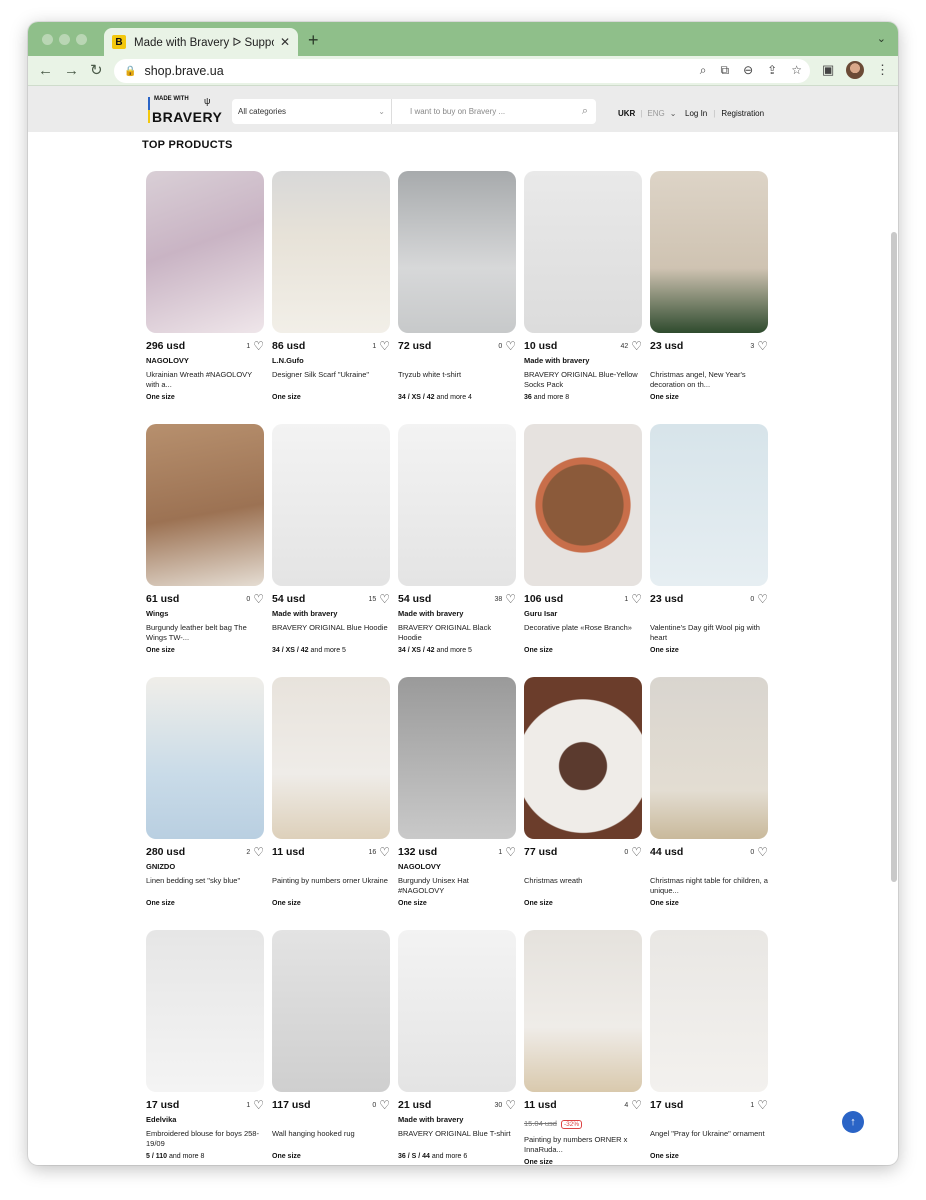 The height and width of the screenshot is (1200, 926). What do you see at coordinates (709, 505) in the screenshot?
I see `pig-photo` at bounding box center [709, 505].